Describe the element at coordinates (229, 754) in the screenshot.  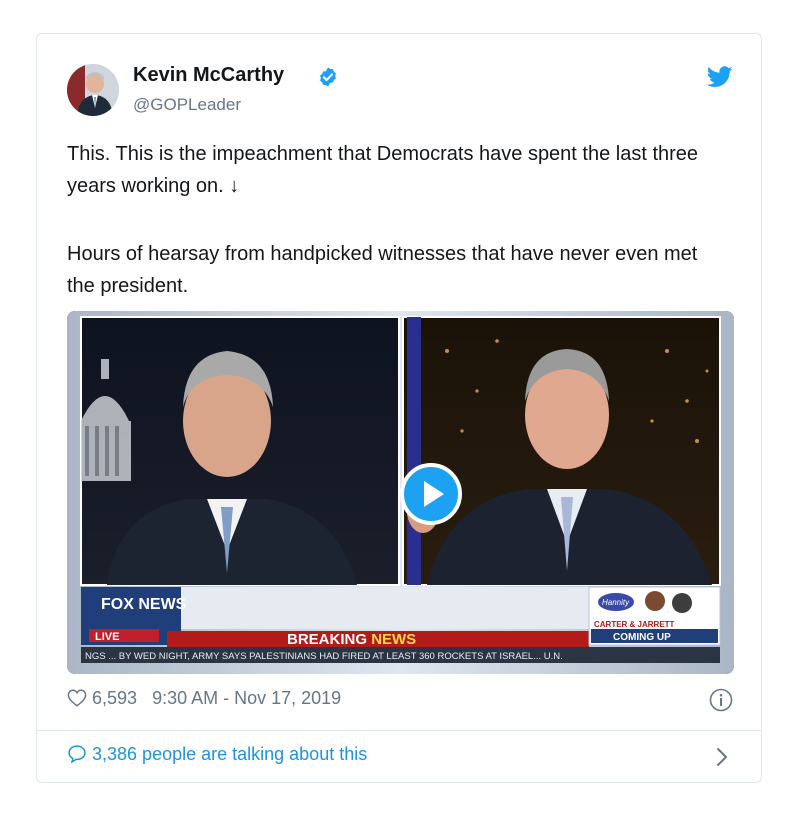
I see `conversation-label: 3,386 people are talking about this` at that location.